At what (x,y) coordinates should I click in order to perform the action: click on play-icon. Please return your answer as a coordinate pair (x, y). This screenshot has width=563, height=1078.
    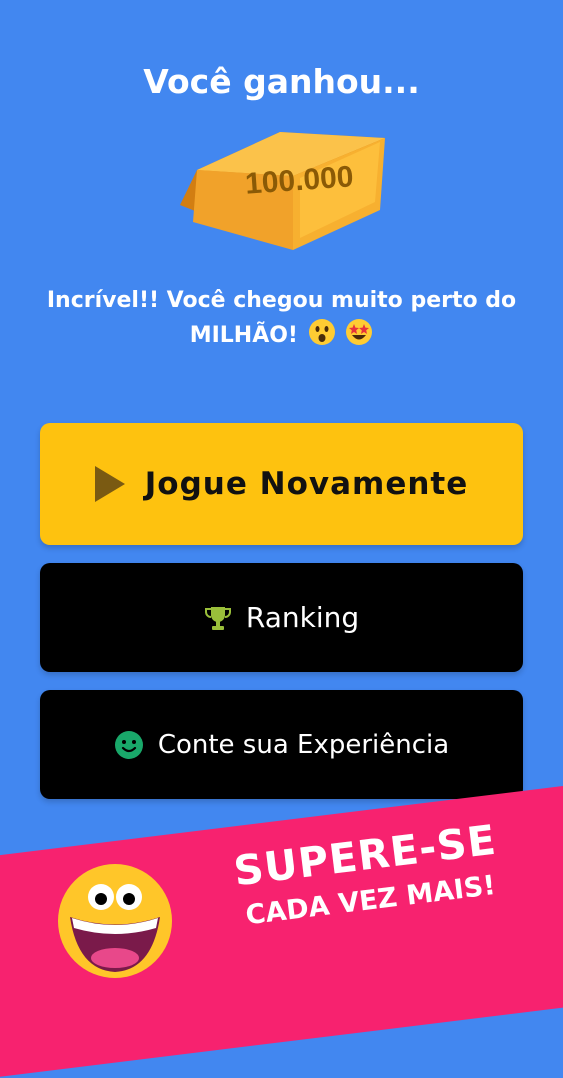
    Looking at the image, I should click on (109, 484).